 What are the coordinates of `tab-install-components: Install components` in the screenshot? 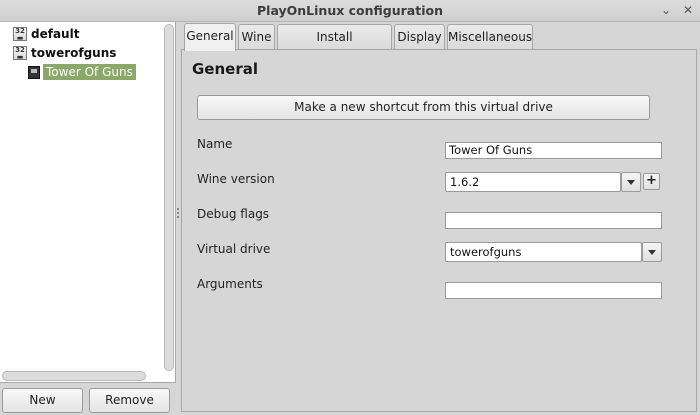 It's located at (334, 46).